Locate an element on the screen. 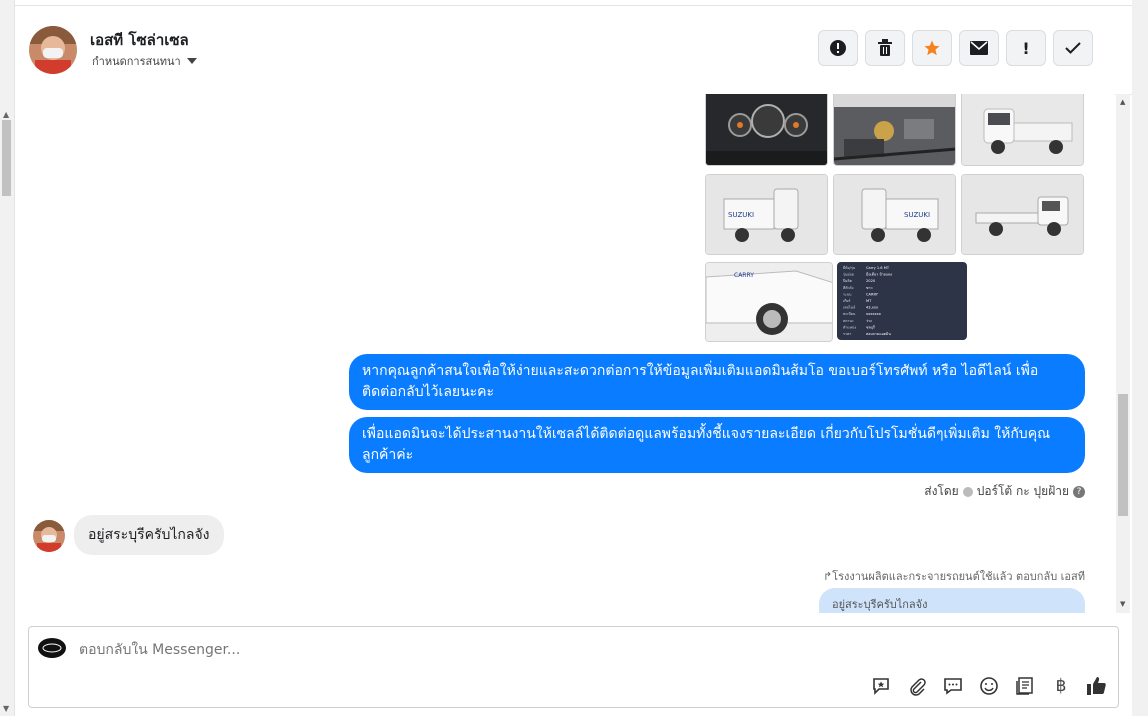 Image resolution: width=1148 pixels, height=716 pixels. spec-label: เลขไมล์ is located at coordinates (849, 307).